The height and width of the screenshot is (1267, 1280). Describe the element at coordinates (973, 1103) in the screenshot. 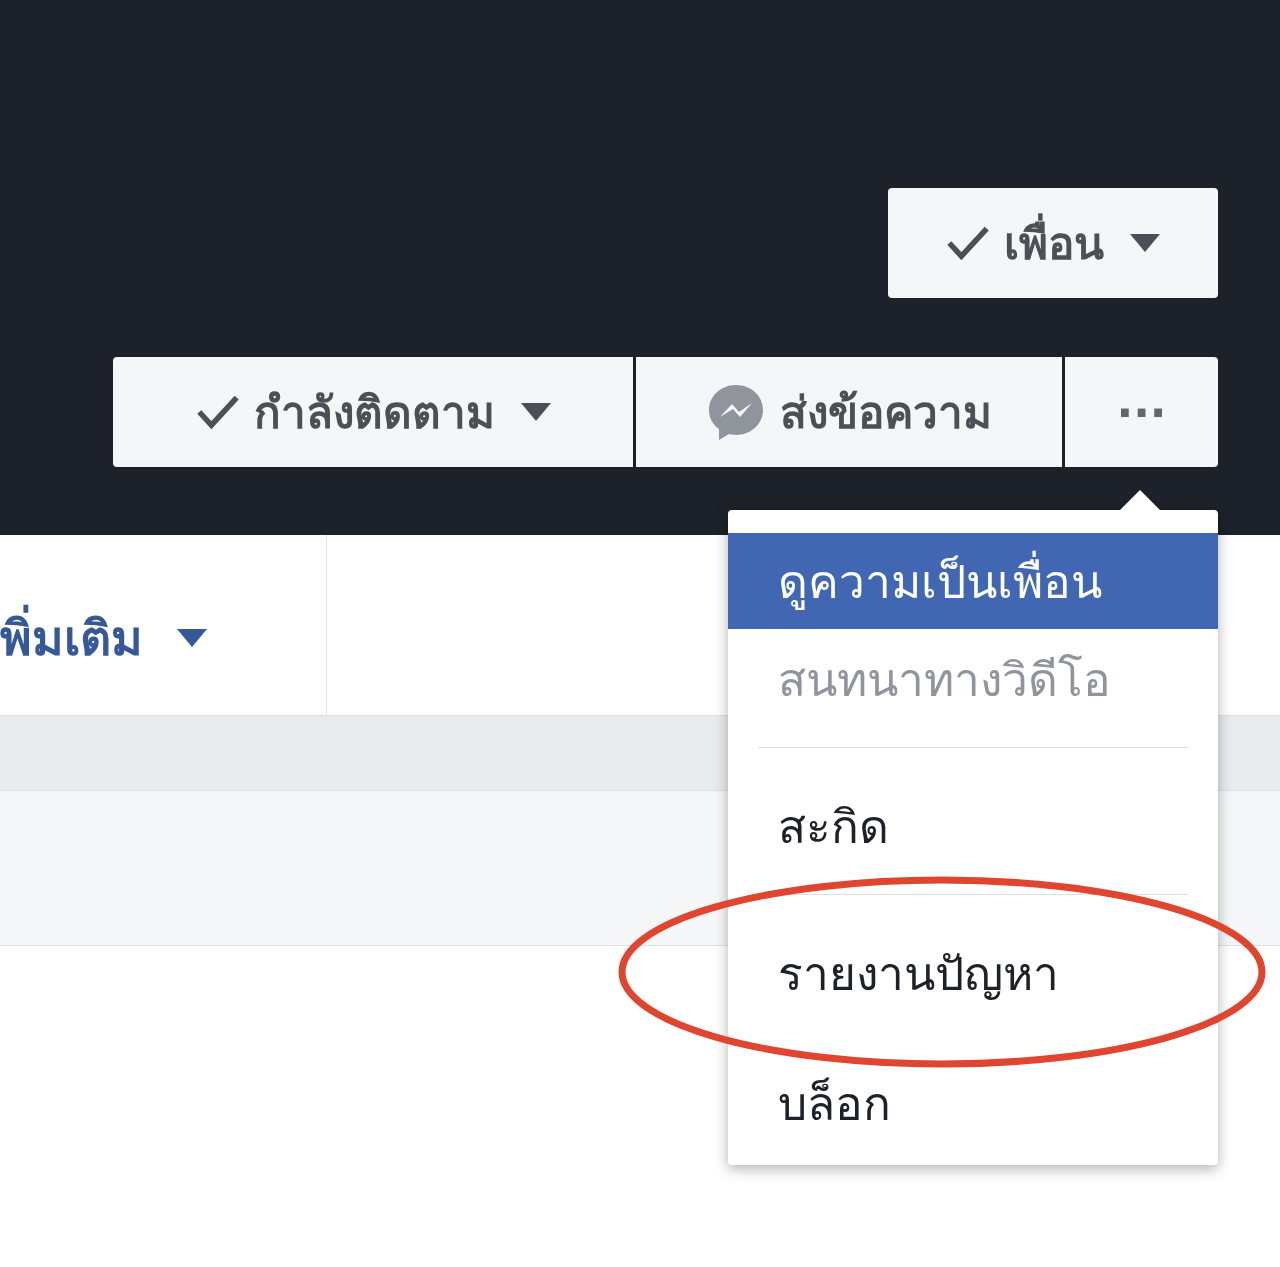

I see `menu-item: บล็อก` at that location.